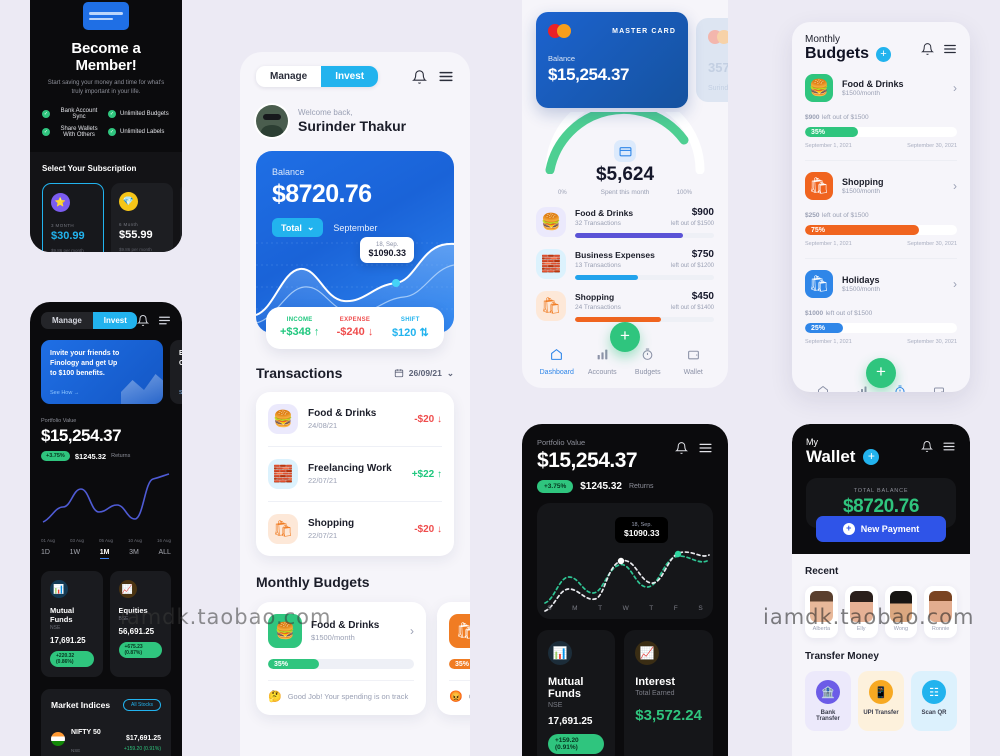 Image resolution: width=1000 pixels, height=756 pixels. Describe the element at coordinates (469, 696) in the screenshot. I see `budget-note-text: Oops` at that location.